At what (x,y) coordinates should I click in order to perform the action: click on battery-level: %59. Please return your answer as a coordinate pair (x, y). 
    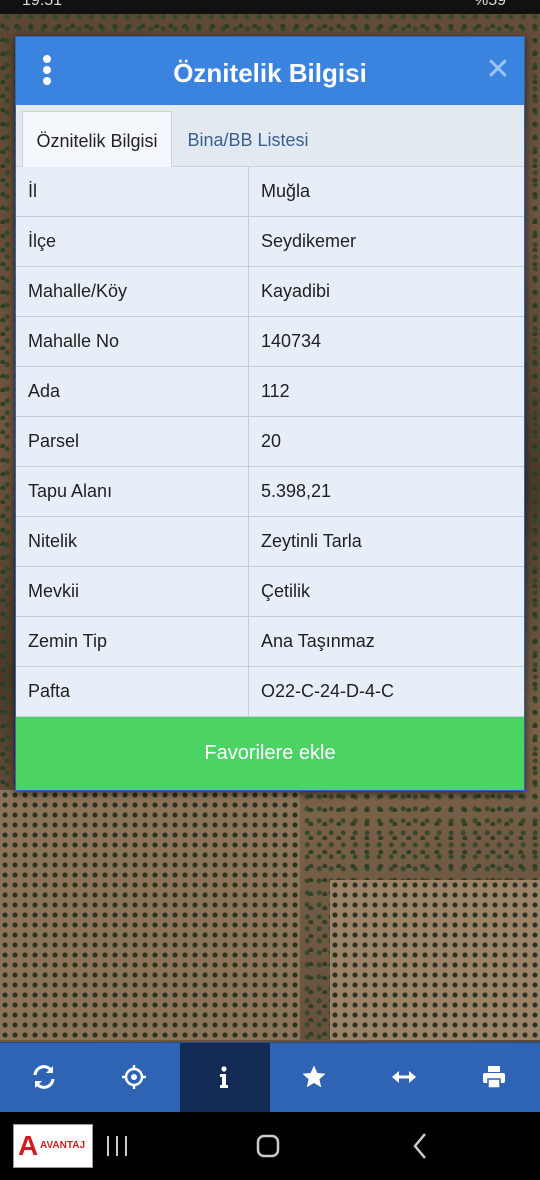
    Looking at the image, I should click on (489, 4).